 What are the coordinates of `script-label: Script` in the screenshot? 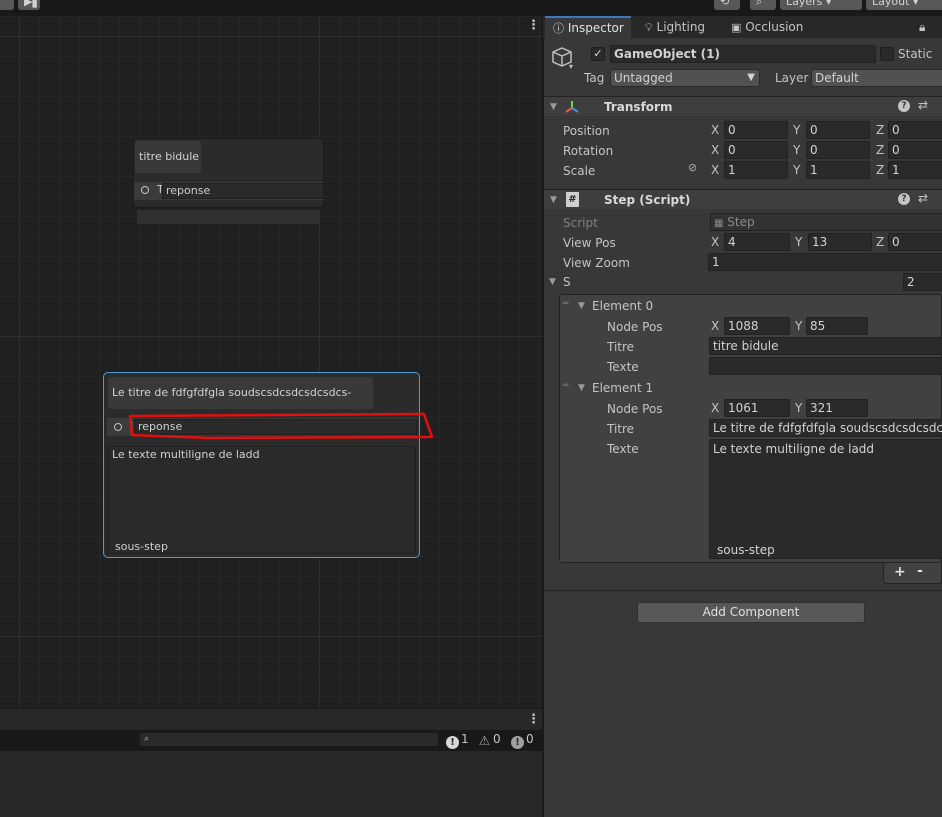 It's located at (580, 223).